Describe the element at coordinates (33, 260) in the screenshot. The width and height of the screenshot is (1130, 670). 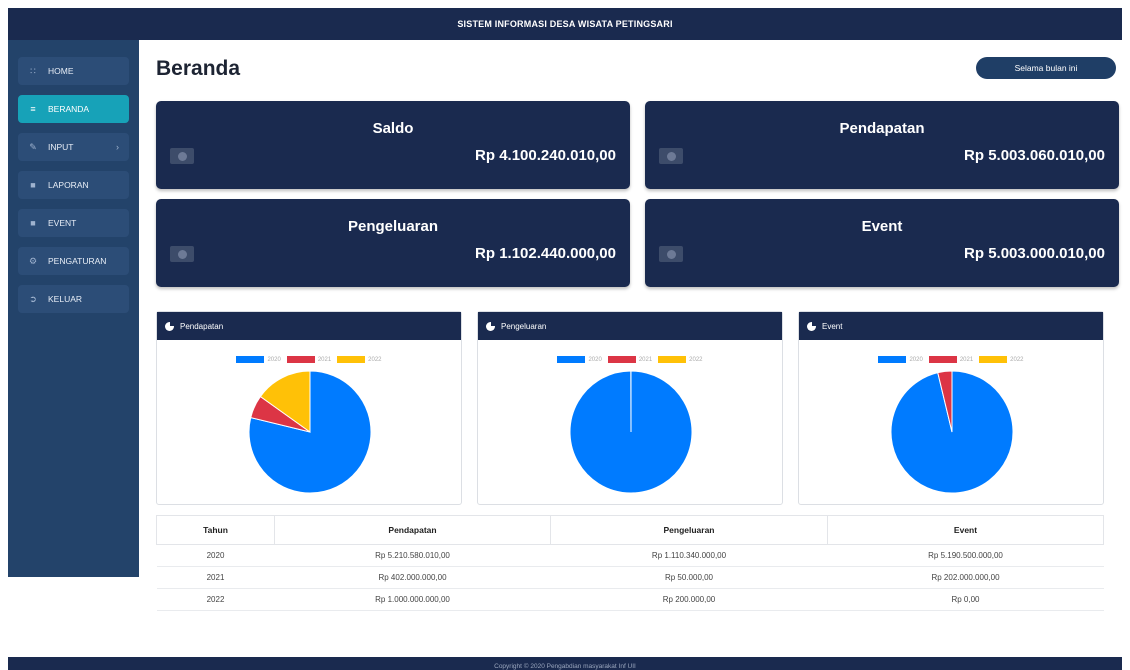
I see `cogs-icon: ⚙` at that location.